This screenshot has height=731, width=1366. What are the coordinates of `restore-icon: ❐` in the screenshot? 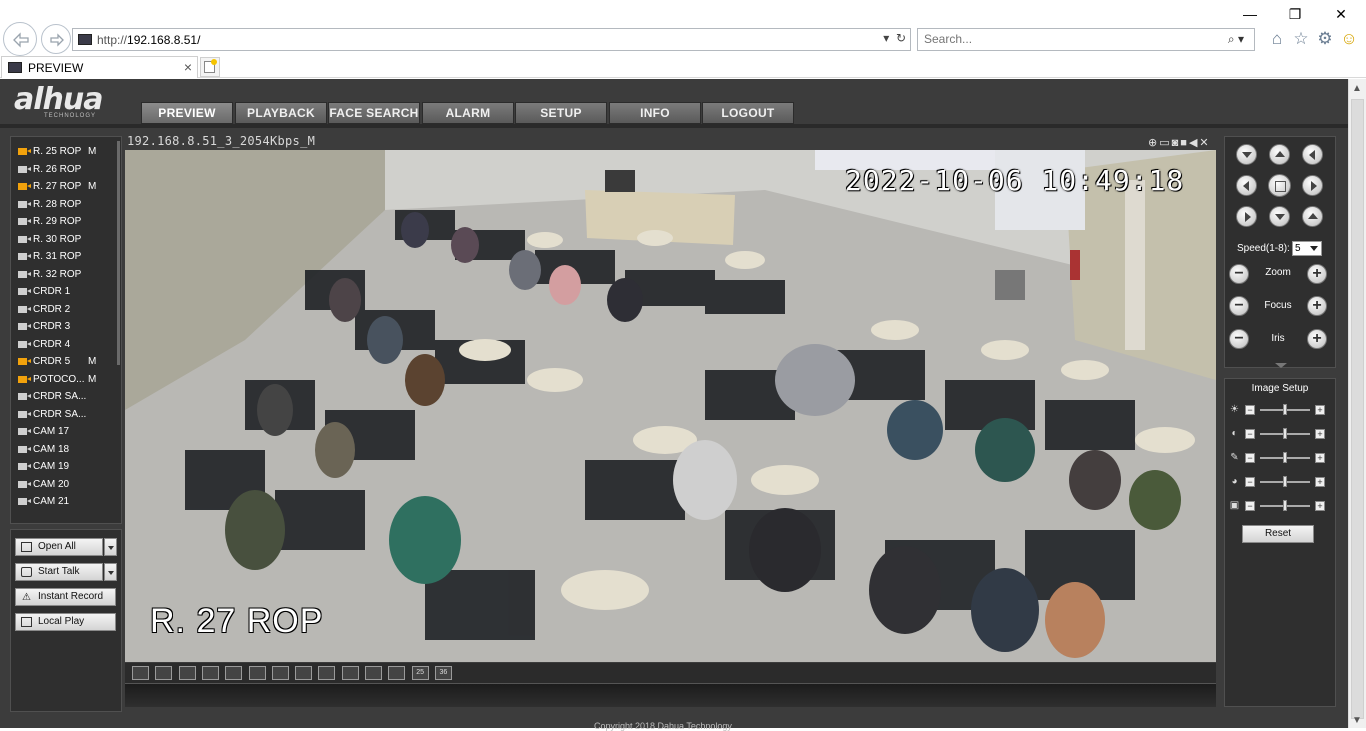 It's located at (1295, 14).